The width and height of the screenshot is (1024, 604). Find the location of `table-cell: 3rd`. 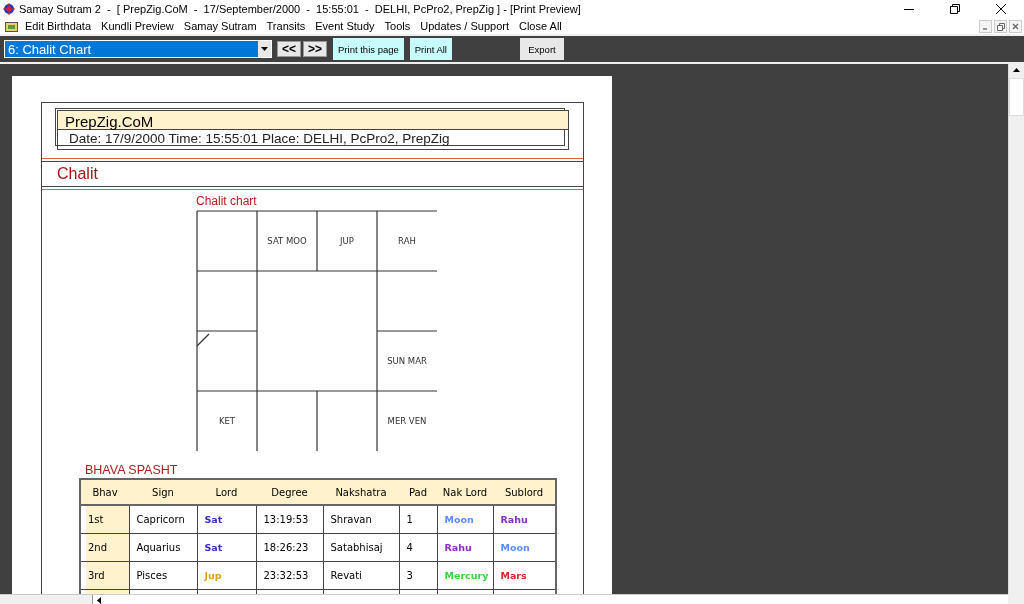

table-cell: 3rd is located at coordinates (104, 575).